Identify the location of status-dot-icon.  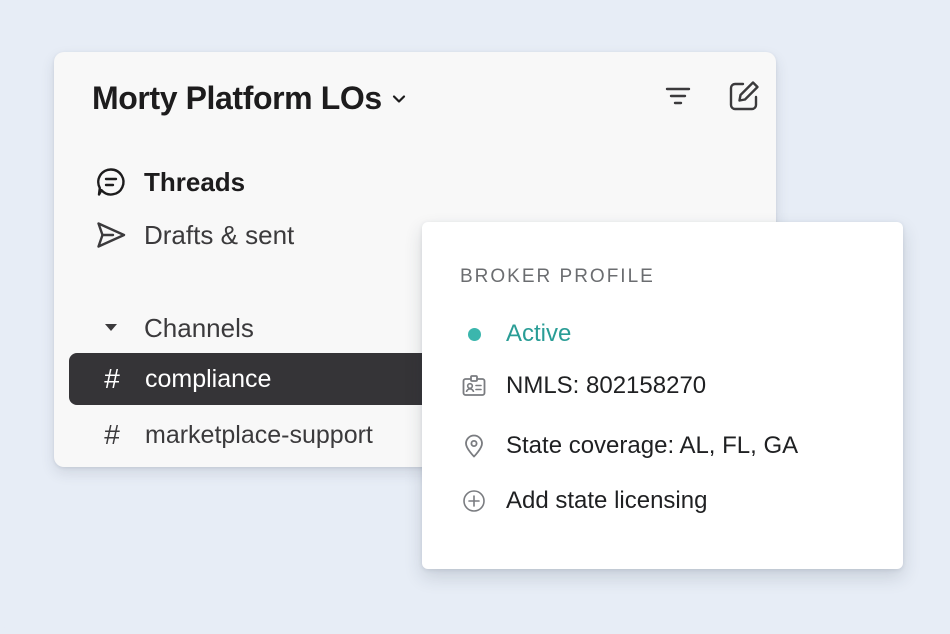
(474, 334).